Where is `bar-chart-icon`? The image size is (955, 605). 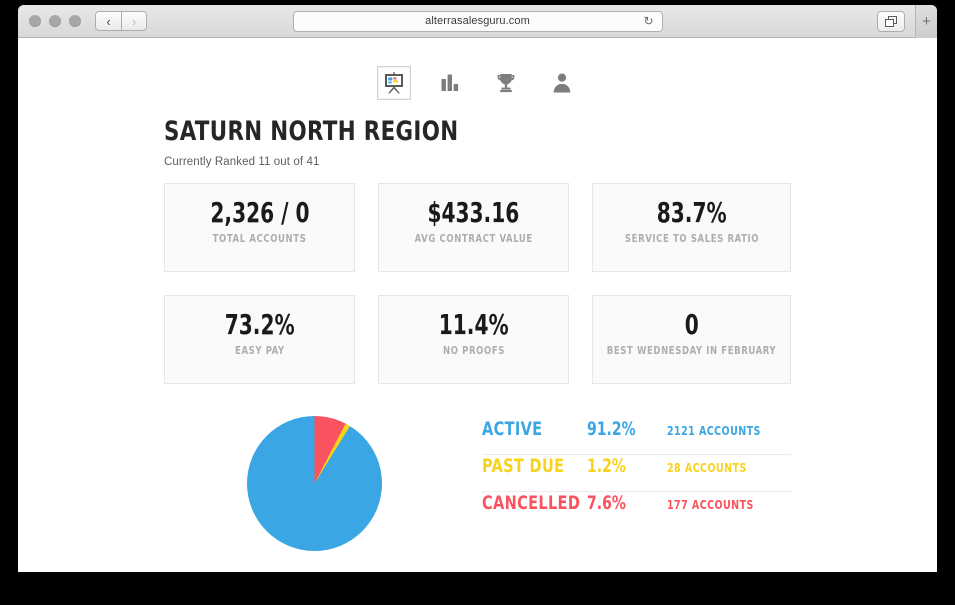
bar-chart-icon is located at coordinates (449, 82).